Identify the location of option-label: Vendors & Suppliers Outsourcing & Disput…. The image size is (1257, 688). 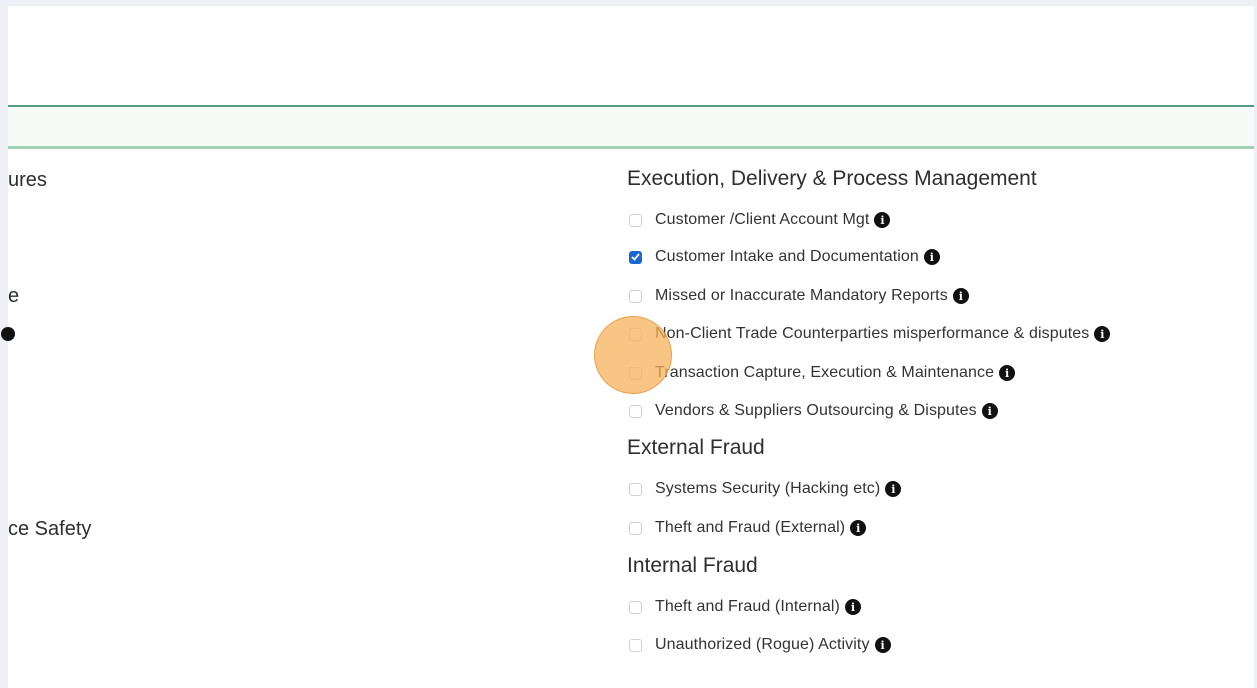
(816, 410).